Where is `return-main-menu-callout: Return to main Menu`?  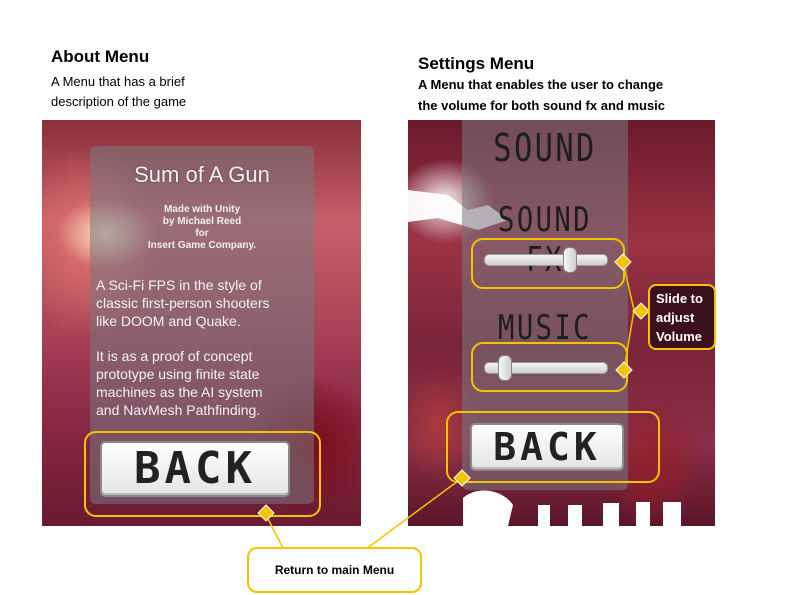
return-main-menu-callout: Return to main Menu is located at coordinates (334, 570).